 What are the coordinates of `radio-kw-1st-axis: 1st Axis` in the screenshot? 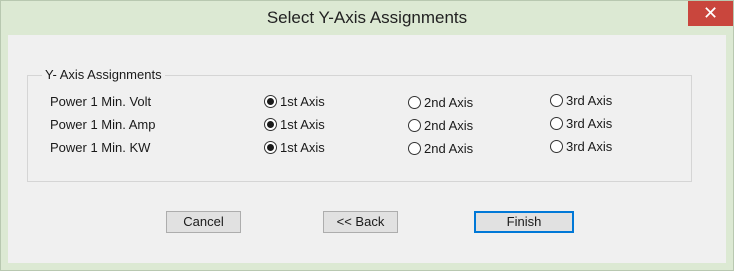 It's located at (294, 147).